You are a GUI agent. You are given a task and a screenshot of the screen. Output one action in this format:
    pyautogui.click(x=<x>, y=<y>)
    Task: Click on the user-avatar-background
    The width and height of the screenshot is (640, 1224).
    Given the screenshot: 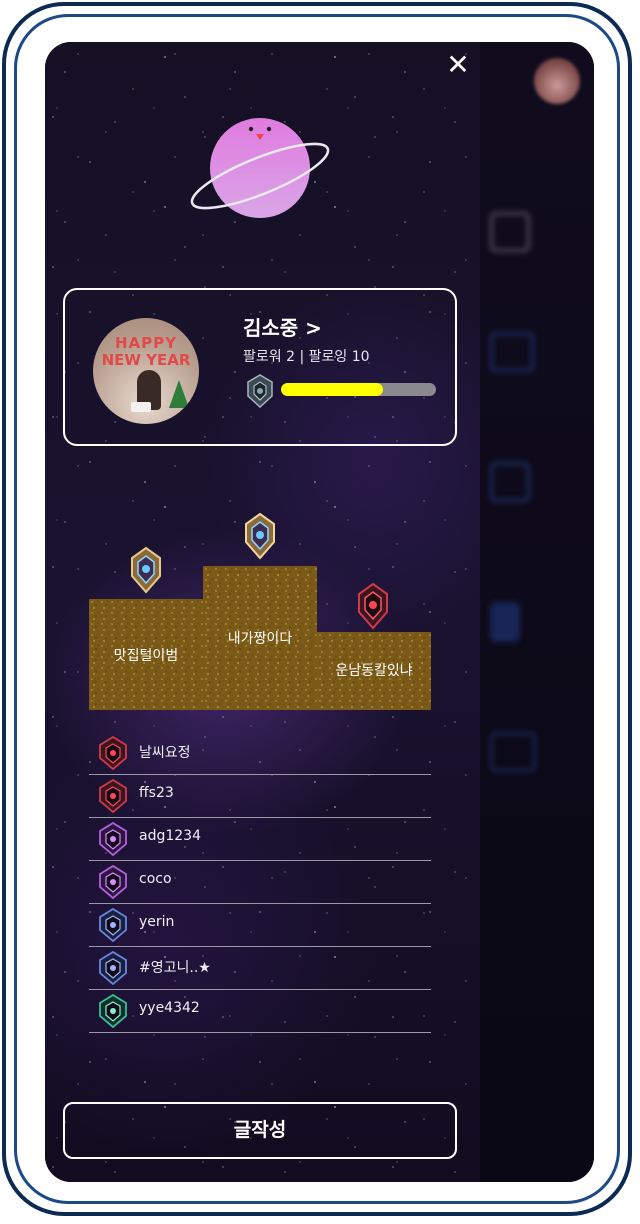 What is the action you would take?
    pyautogui.click(x=557, y=81)
    